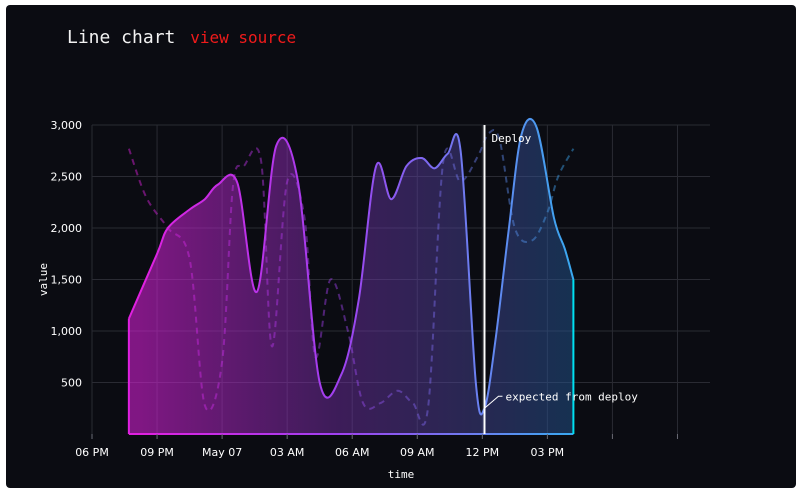 The image size is (800, 491). I want to click on y-tick-label: 3,000, so click(67, 125).